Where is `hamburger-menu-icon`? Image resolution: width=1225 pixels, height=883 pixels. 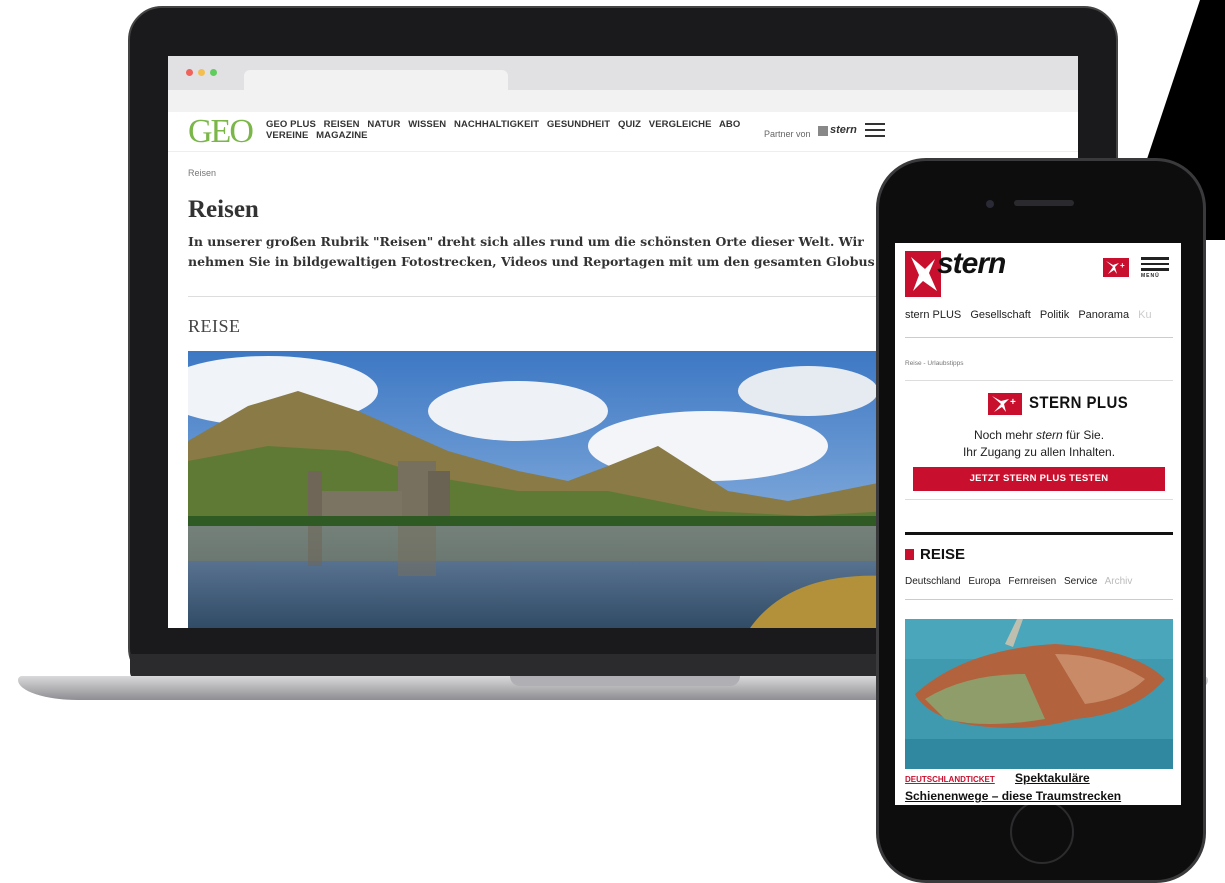 hamburger-menu-icon is located at coordinates (875, 130).